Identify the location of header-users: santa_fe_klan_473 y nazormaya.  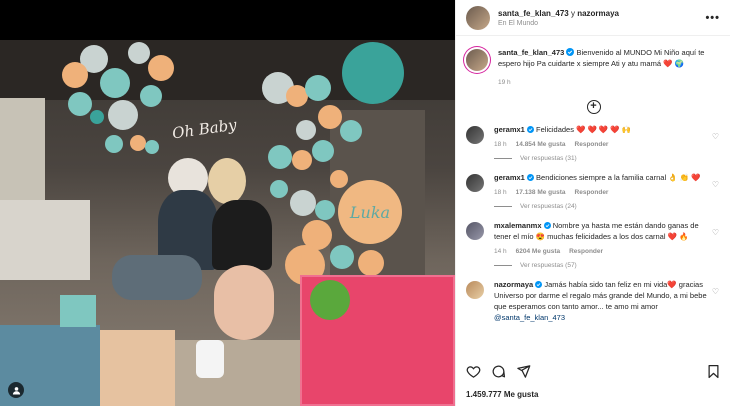
(601, 13).